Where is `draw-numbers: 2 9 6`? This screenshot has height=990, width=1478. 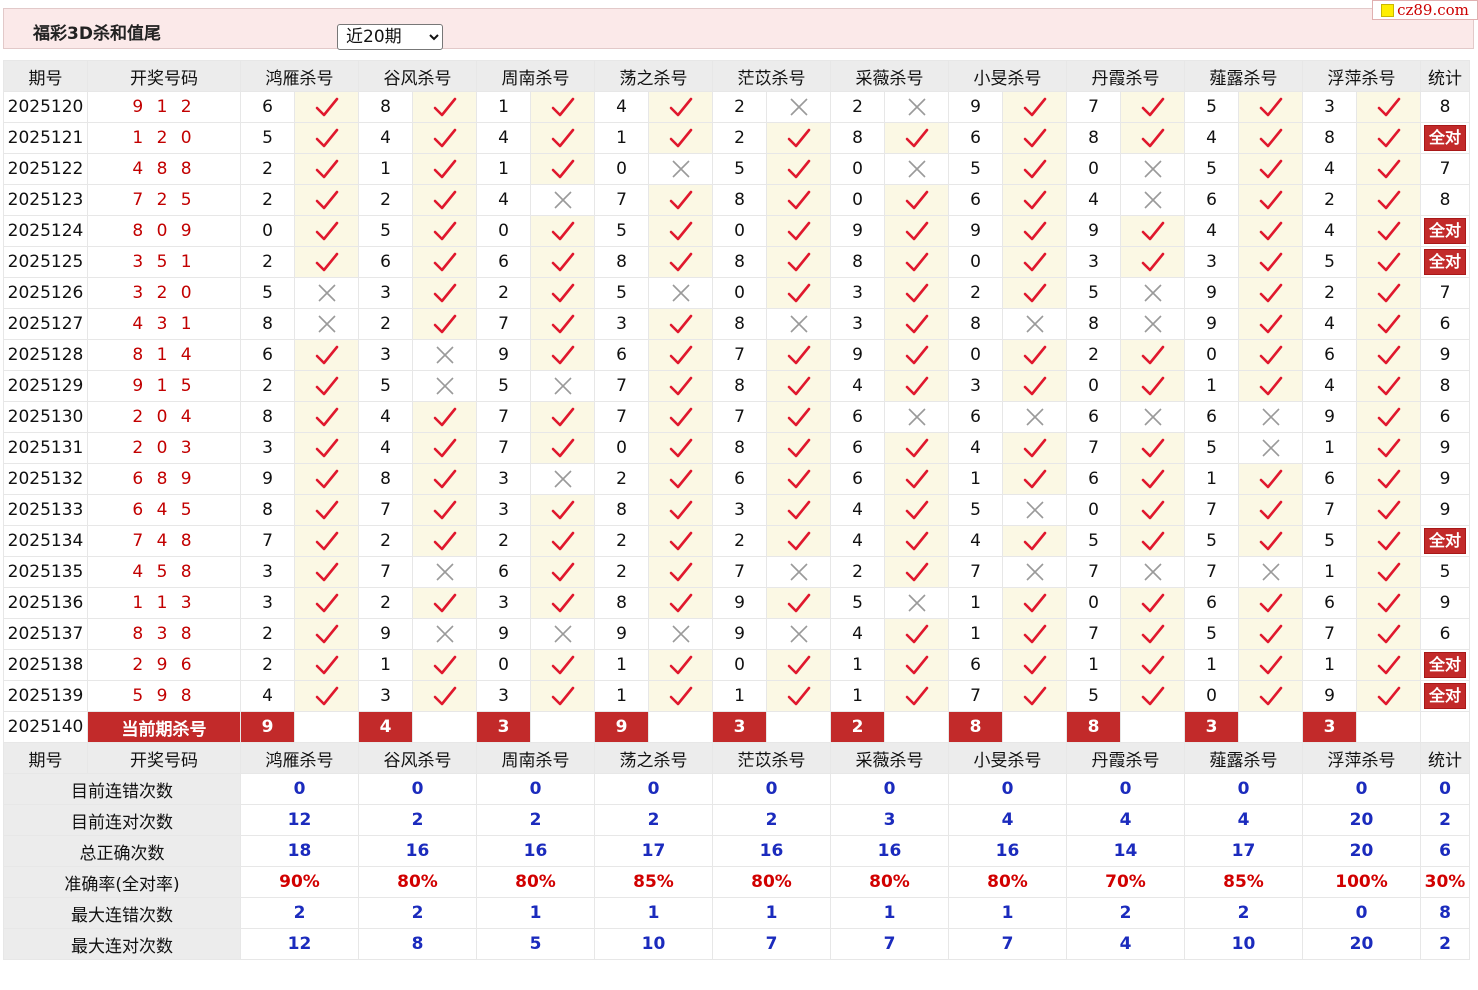 draw-numbers: 2 9 6 is located at coordinates (164, 665).